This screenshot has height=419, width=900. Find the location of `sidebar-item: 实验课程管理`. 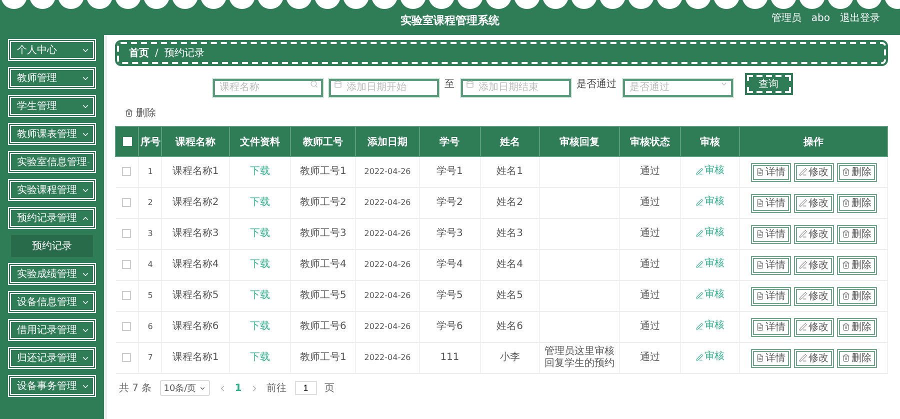

sidebar-item: 实验课程管理 is located at coordinates (52, 190).